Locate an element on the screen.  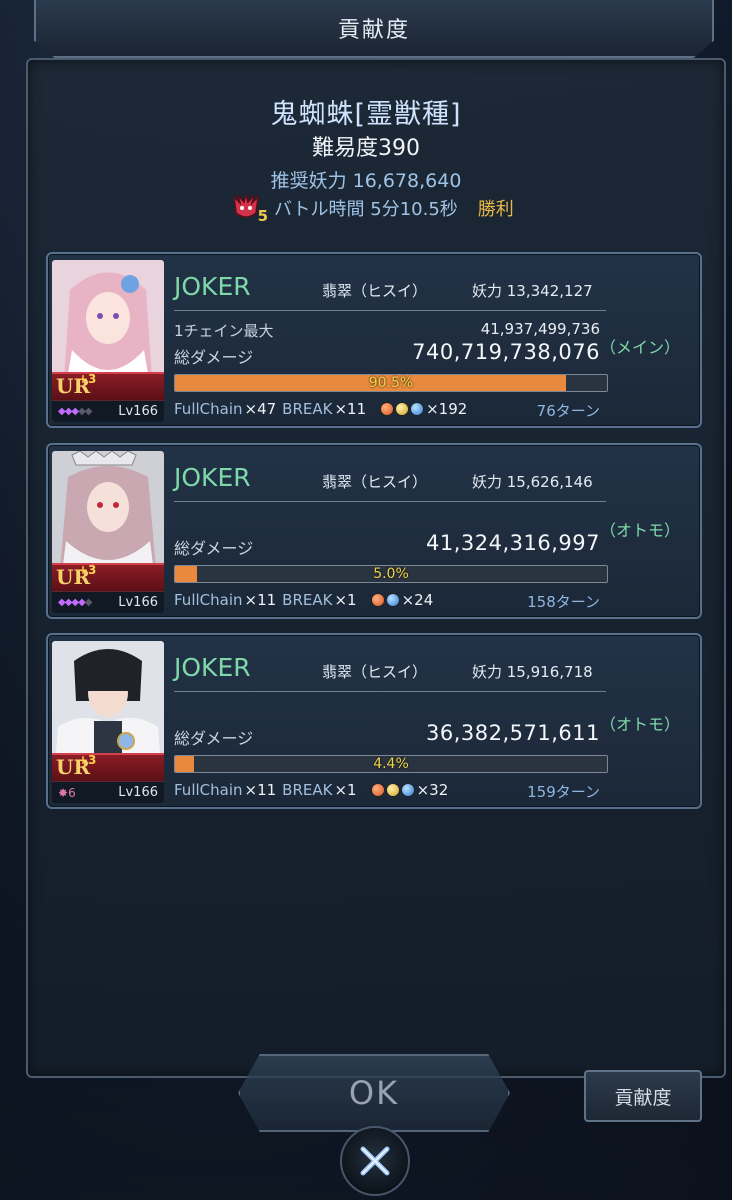
difficulty-label: 難易度390 is located at coordinates (366, 148).